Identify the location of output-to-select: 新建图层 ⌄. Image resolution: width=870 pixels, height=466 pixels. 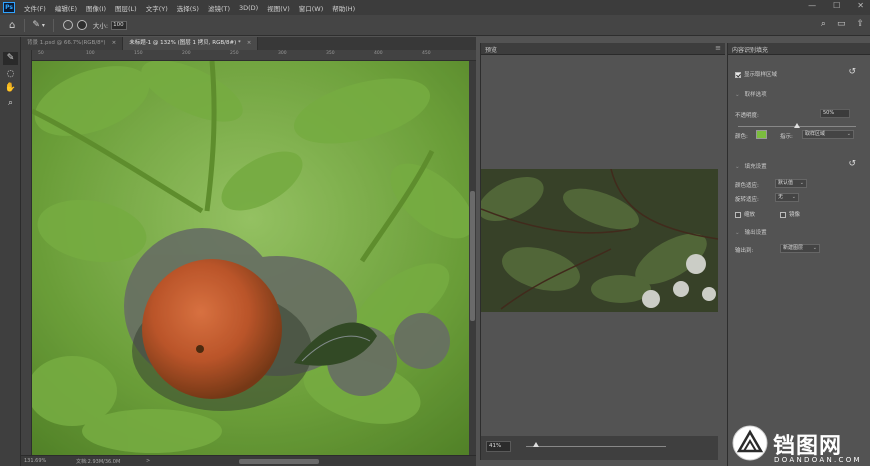
(800, 248).